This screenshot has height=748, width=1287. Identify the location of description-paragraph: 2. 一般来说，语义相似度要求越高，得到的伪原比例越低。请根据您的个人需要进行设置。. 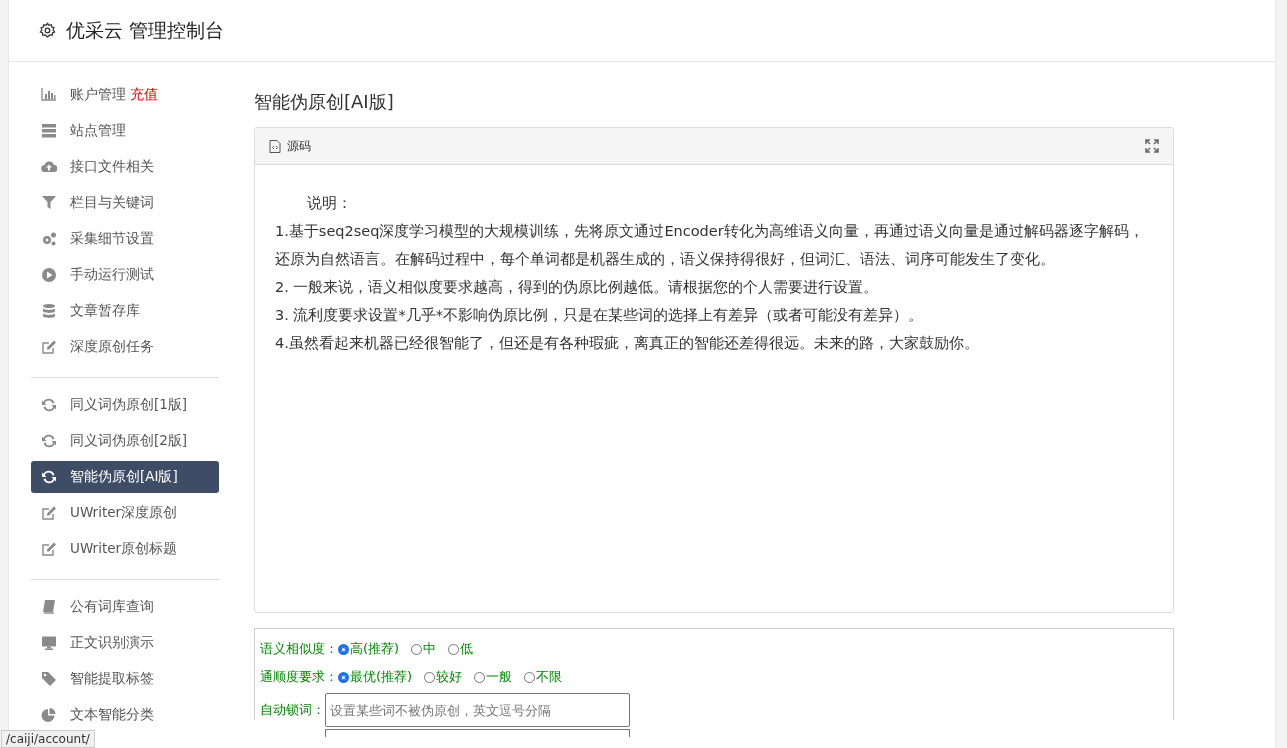
(577, 287).